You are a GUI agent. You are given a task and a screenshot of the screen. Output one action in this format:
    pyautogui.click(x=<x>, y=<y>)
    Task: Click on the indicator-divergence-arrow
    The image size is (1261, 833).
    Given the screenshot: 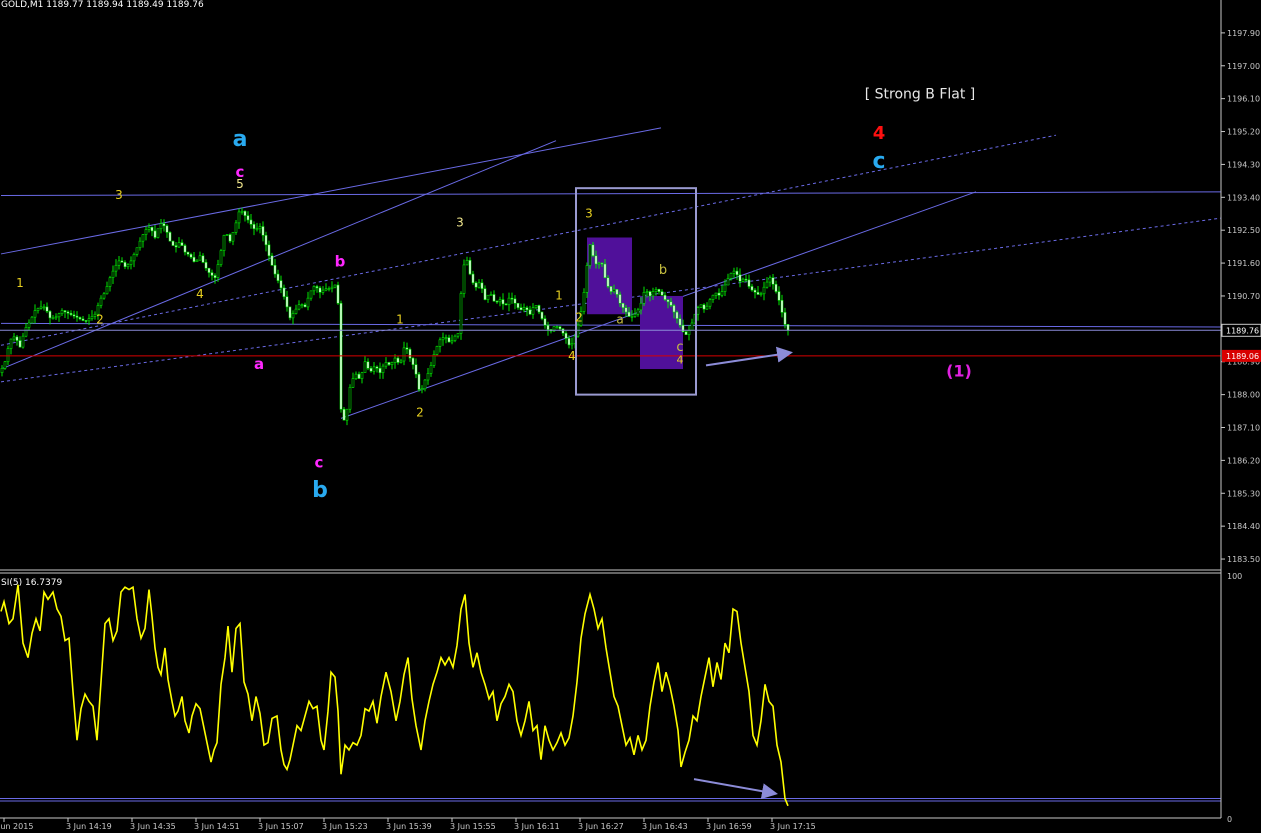 What is the action you would take?
    pyautogui.click(x=735, y=789)
    